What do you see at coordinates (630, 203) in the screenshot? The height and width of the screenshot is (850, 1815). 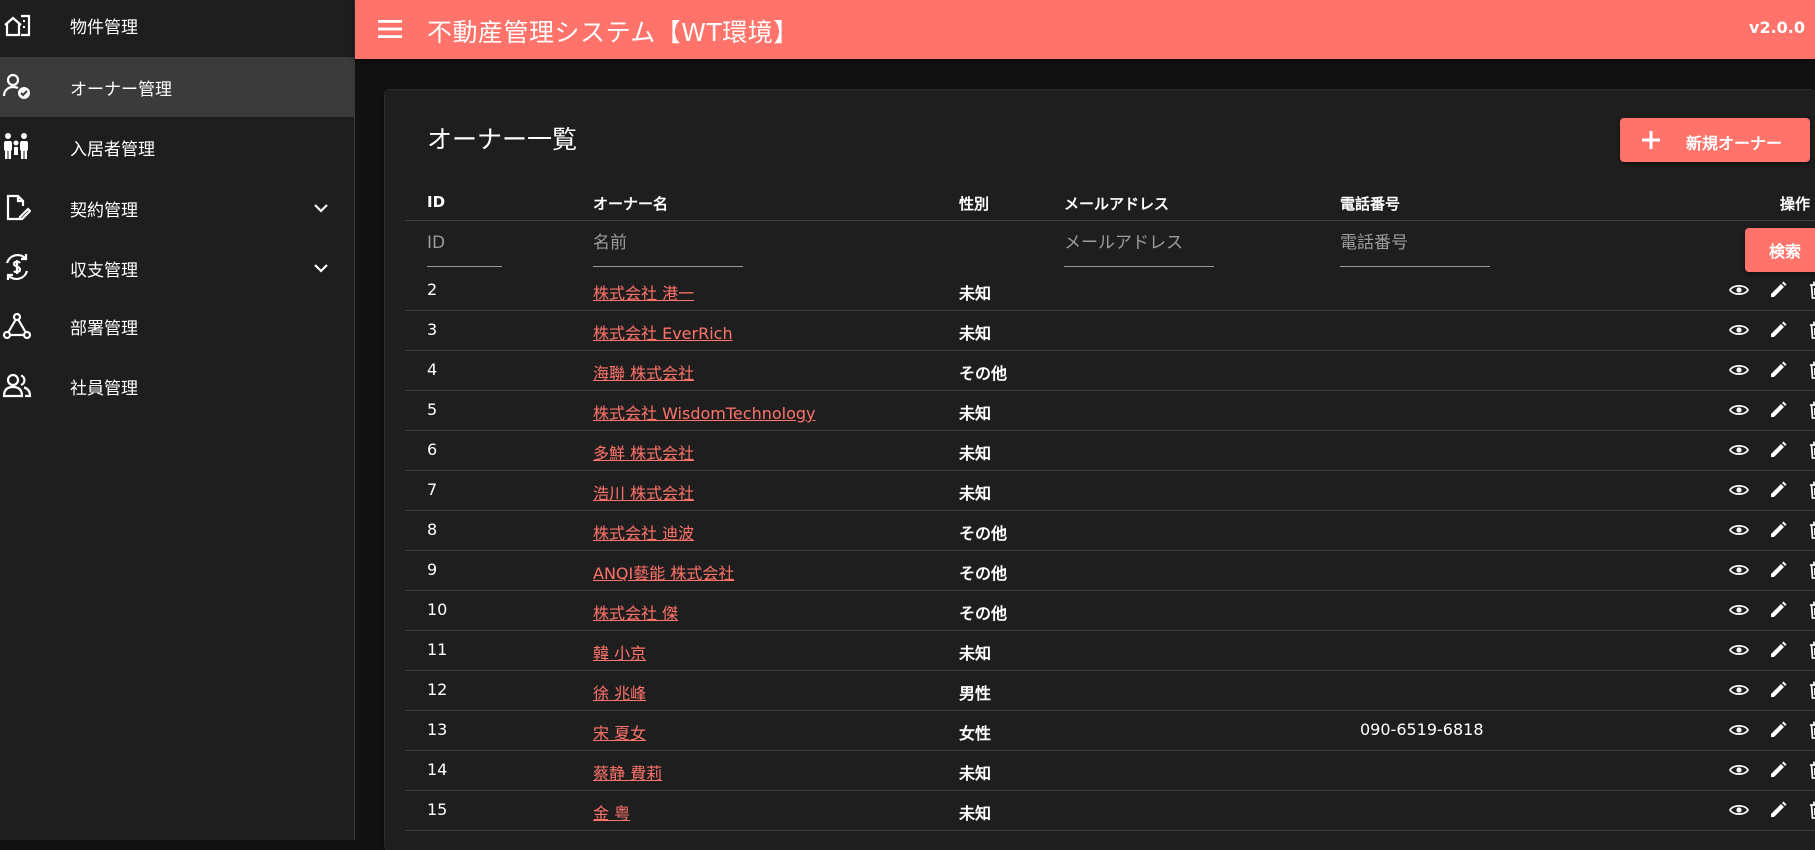 I see `column-header-name: オーナー名` at bounding box center [630, 203].